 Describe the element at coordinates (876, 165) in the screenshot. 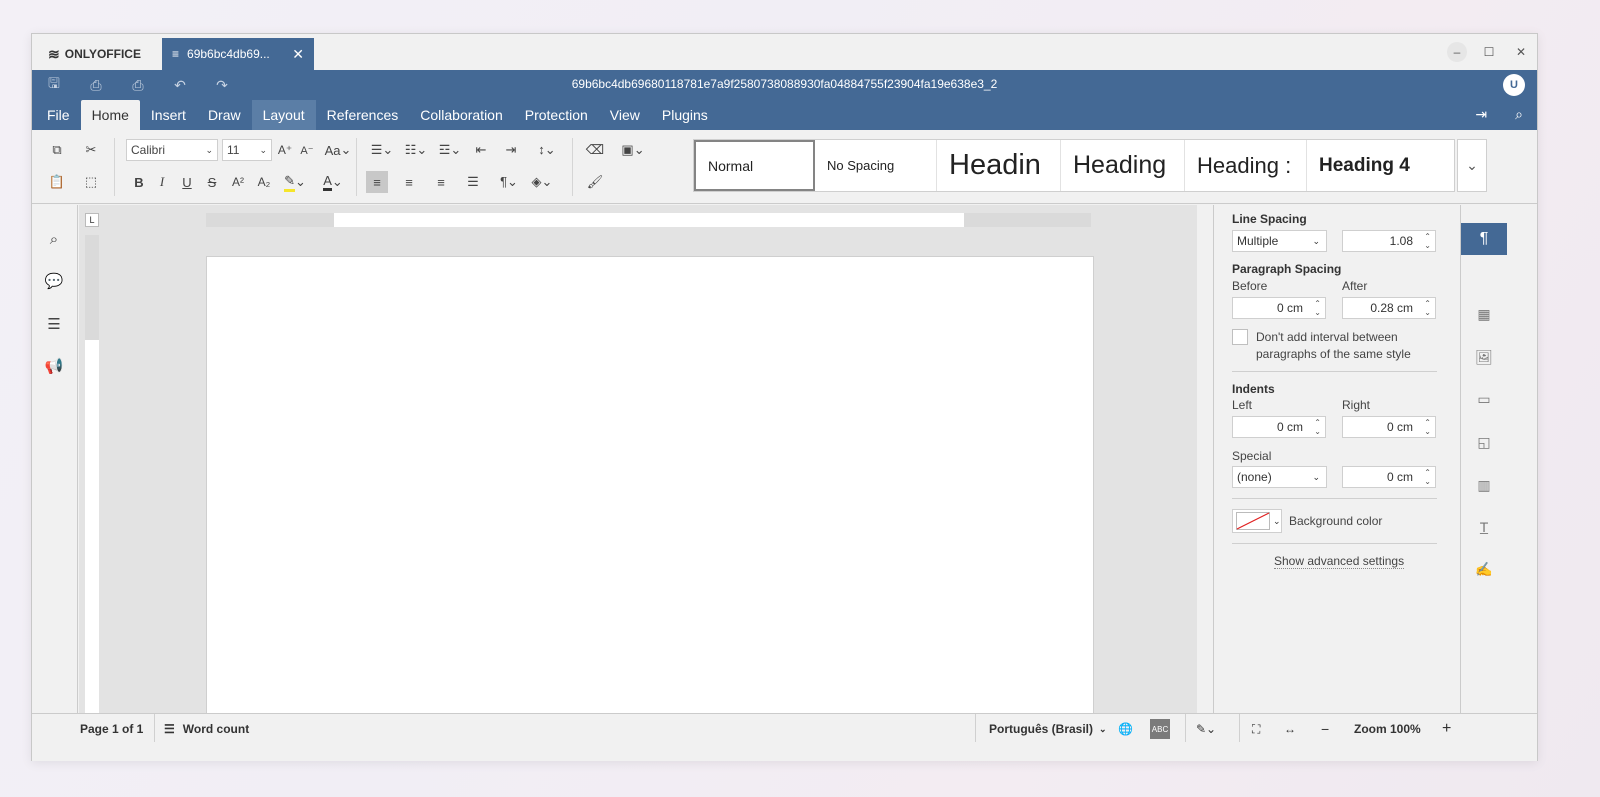

I see `style-no-spacing: No Spacing` at that location.